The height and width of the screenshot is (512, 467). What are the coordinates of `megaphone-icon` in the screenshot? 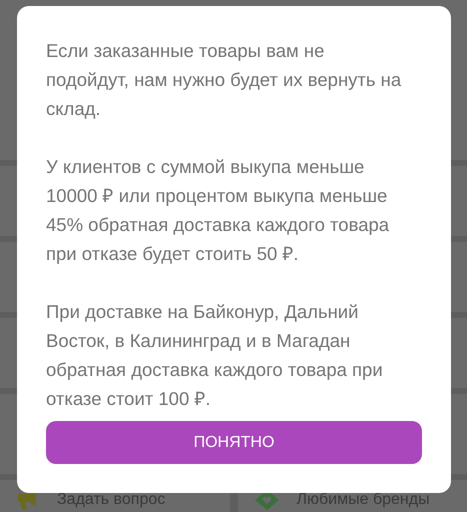 It's located at (28, 500).